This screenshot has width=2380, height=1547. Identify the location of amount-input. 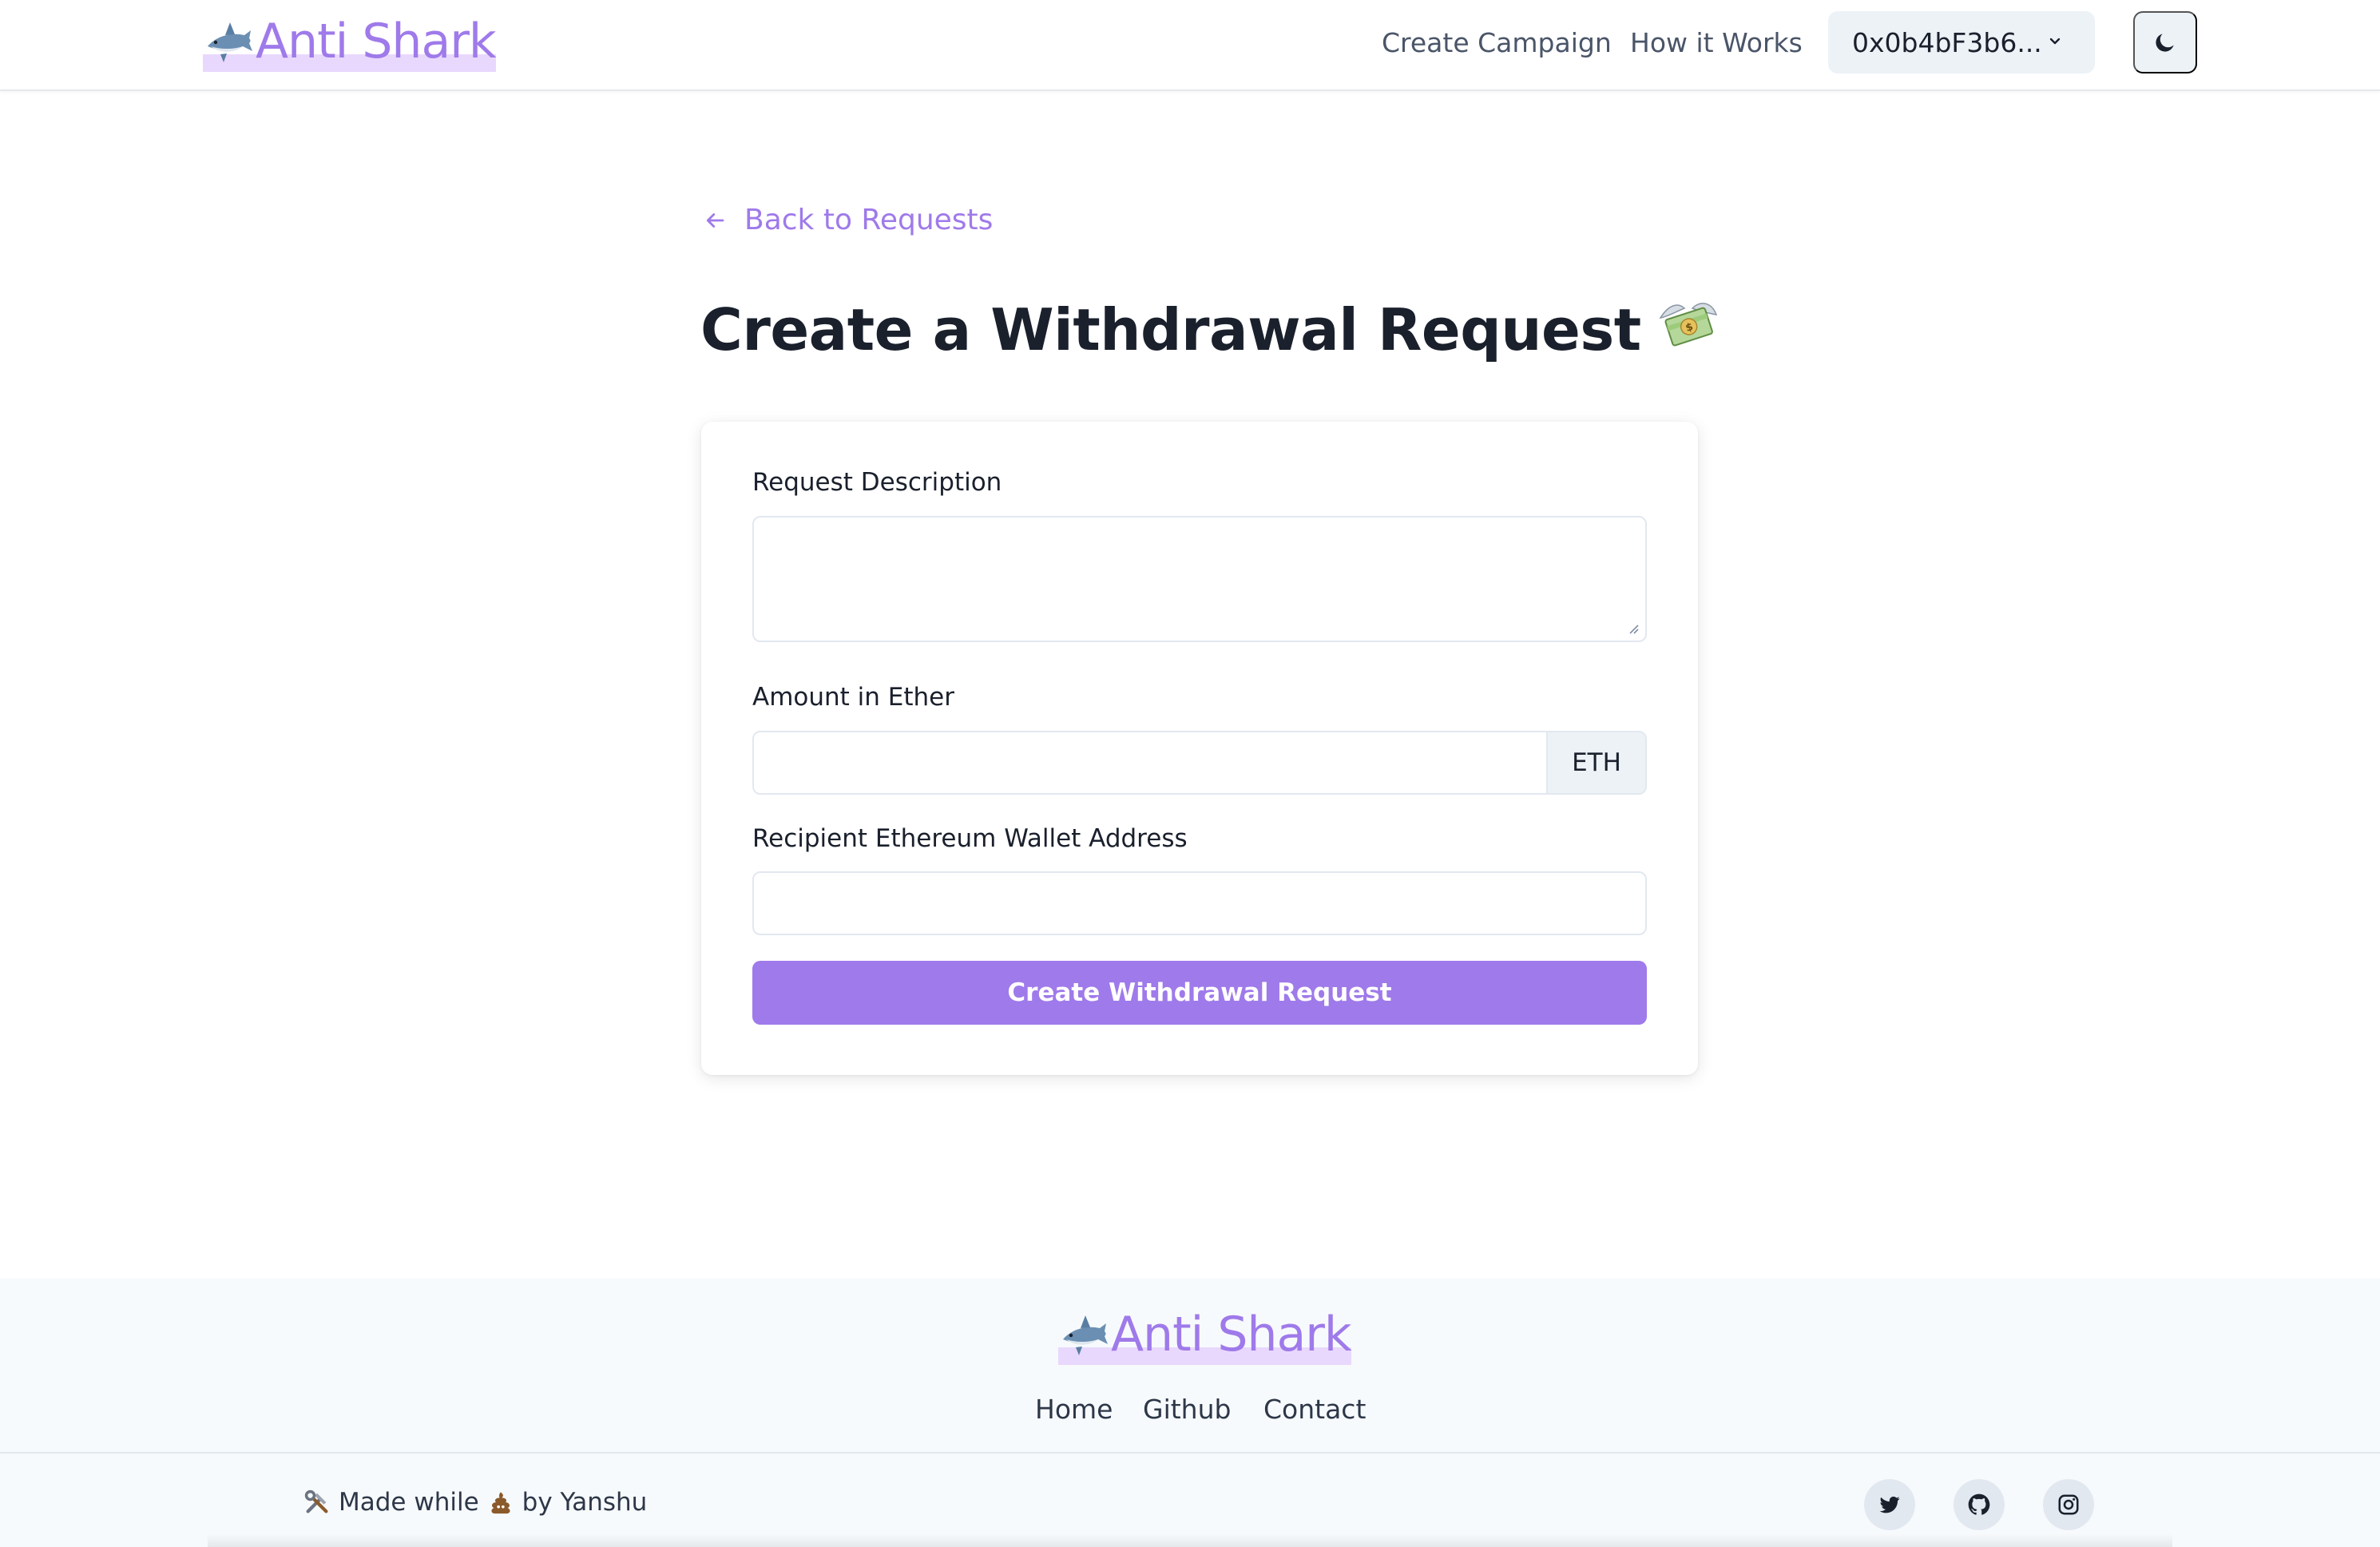
(1150, 762).